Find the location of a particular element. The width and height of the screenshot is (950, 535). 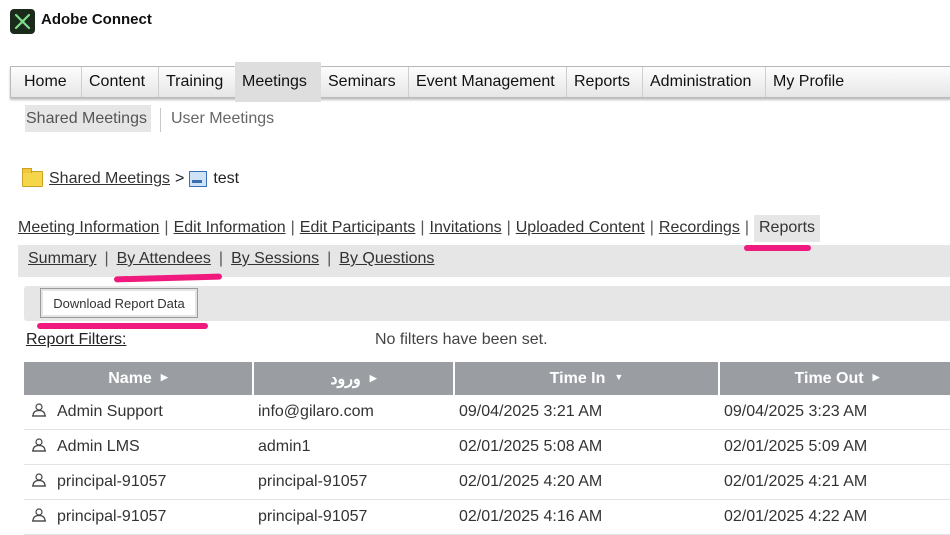

tab-recordings: Recordings is located at coordinates (699, 228).